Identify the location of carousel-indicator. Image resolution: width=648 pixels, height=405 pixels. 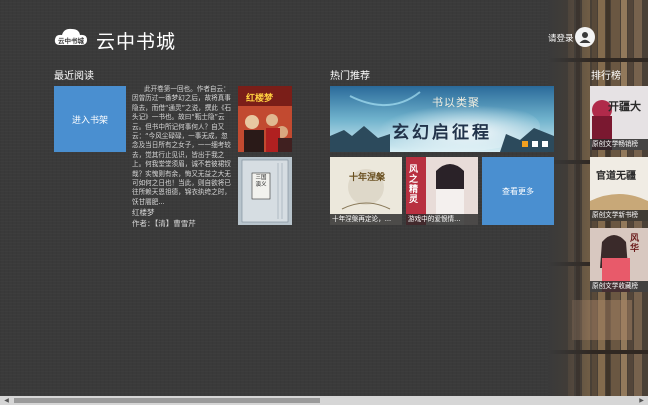
(535, 144).